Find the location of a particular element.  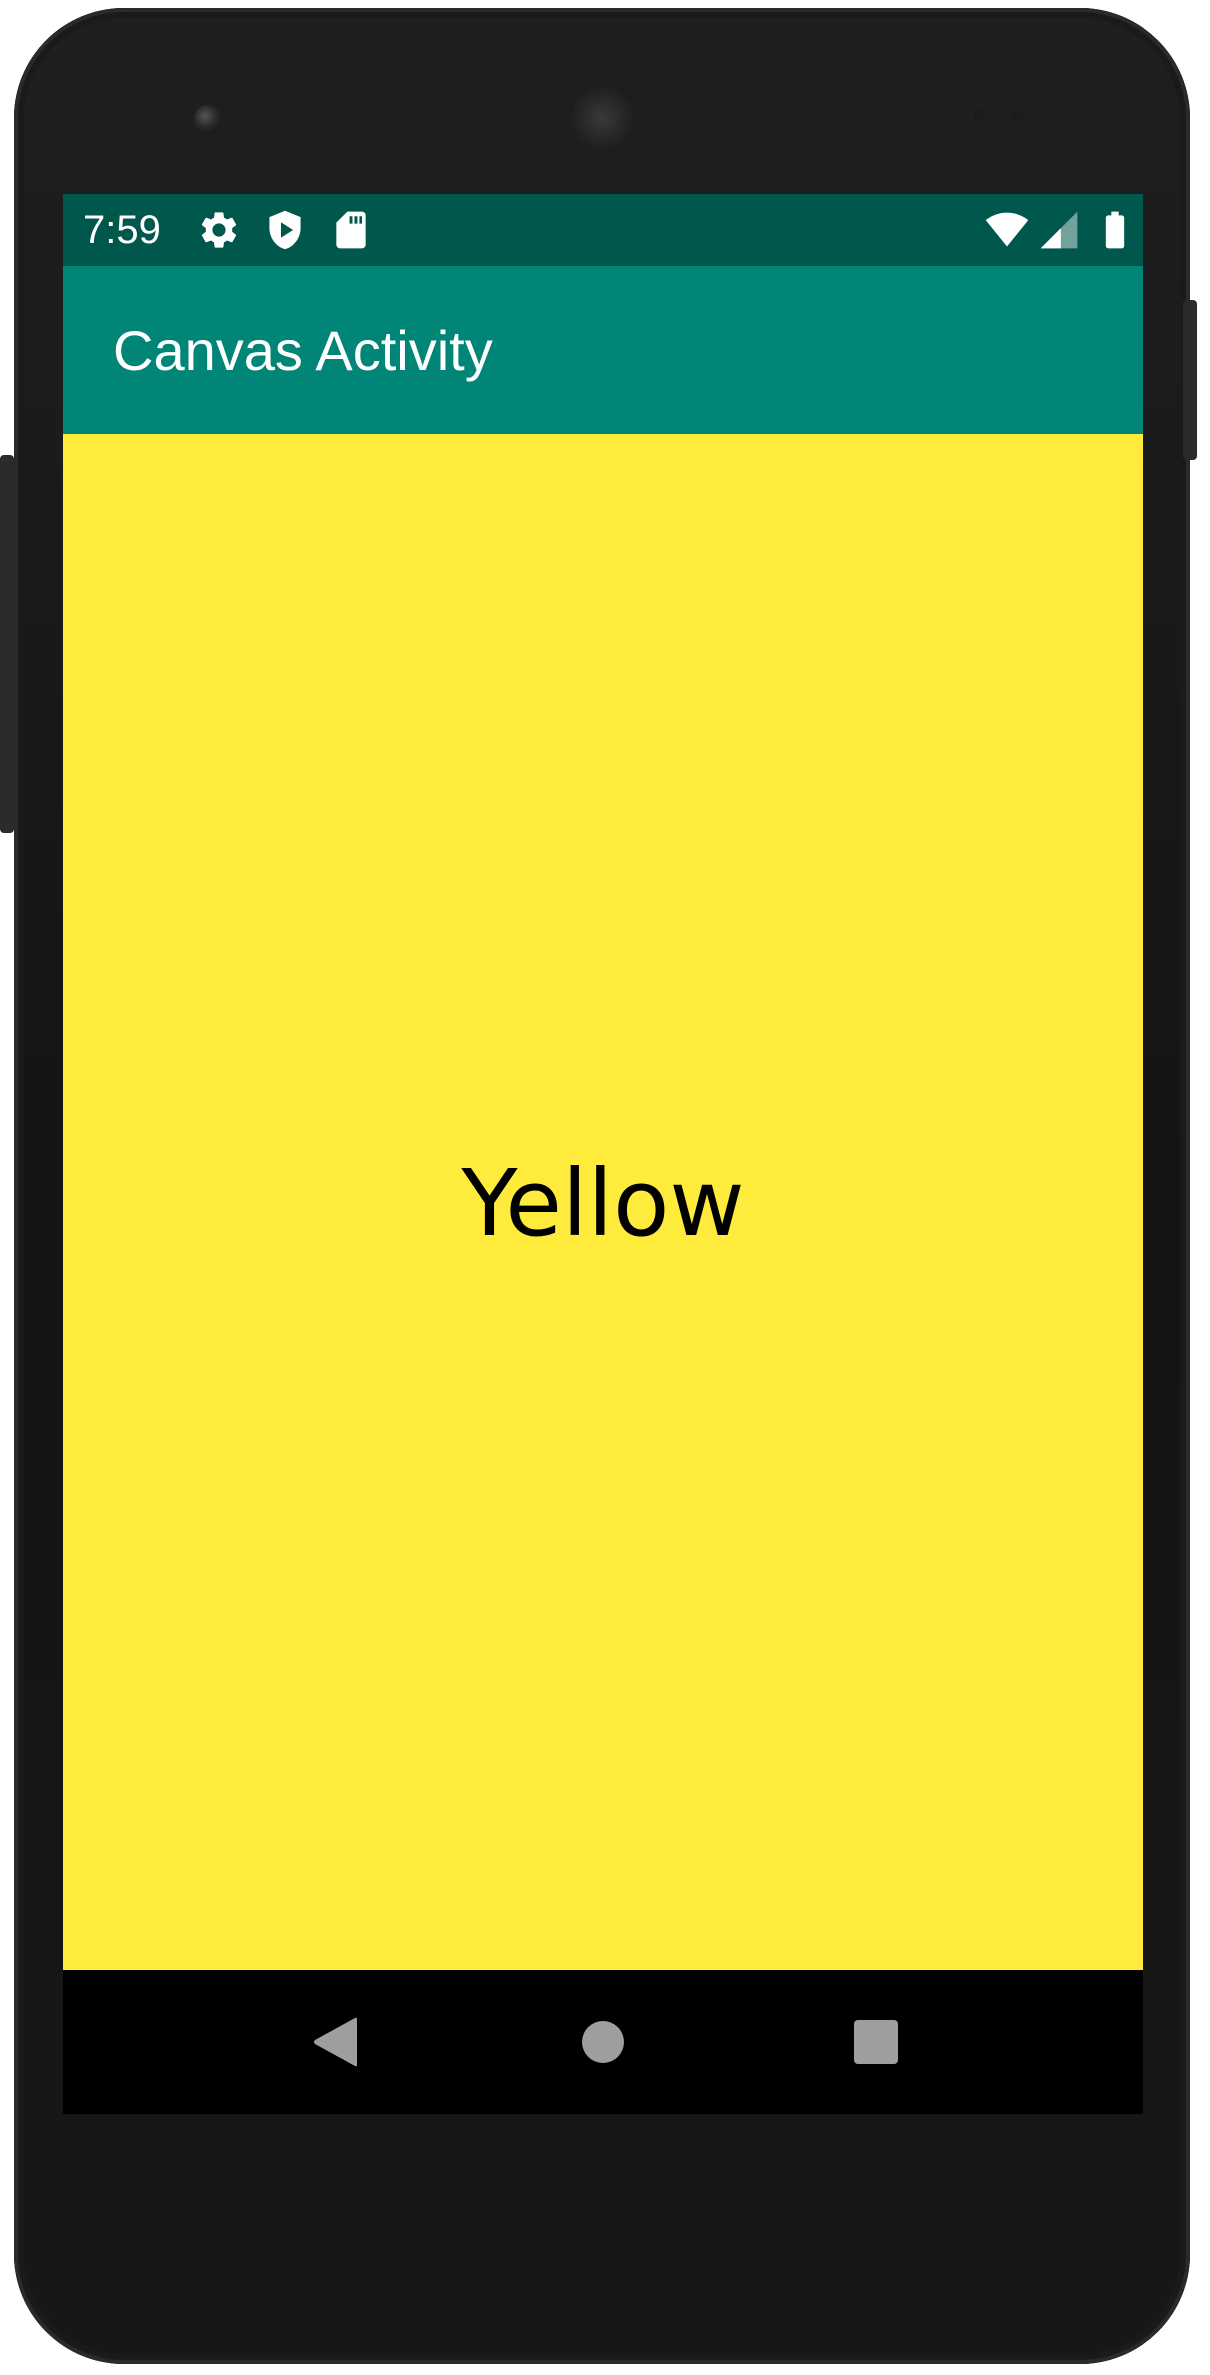

power-button is located at coordinates (1190, 380).